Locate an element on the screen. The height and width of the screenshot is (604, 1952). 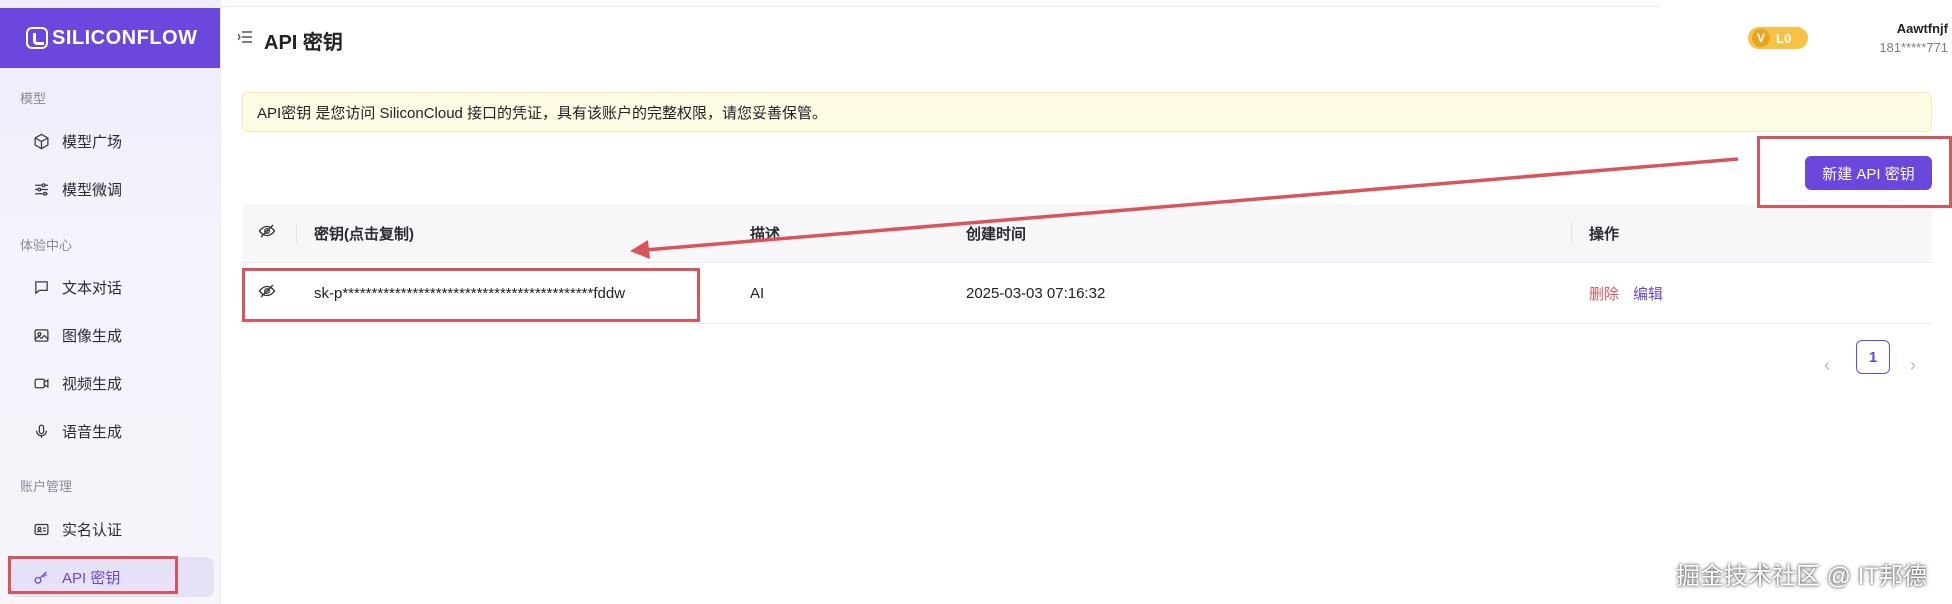
column-header-description: 描述 is located at coordinates (765, 234).